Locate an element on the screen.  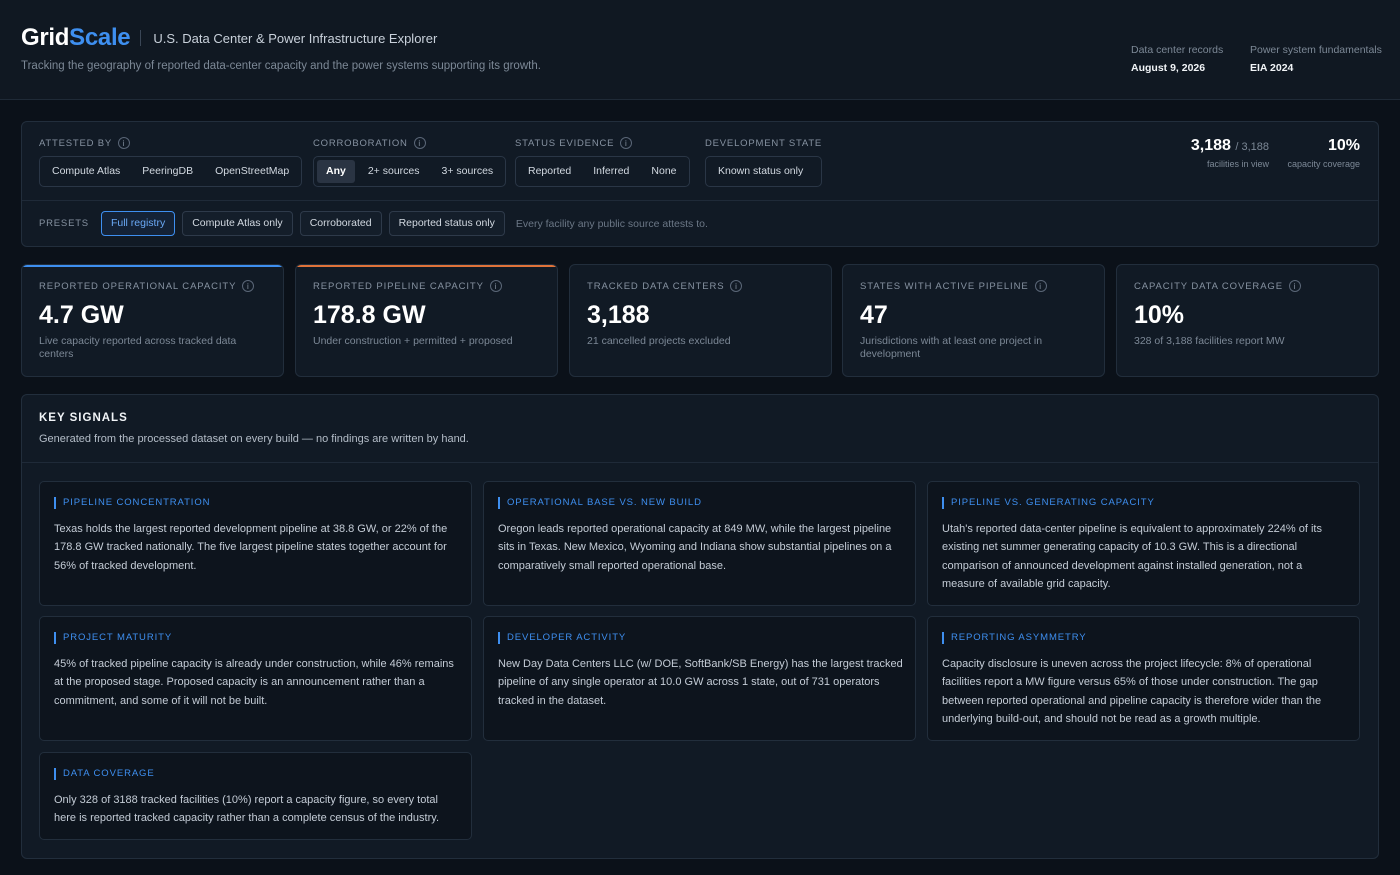
kpi-label: CAPACITY DATA COVERAGE is located at coordinates (1208, 286).